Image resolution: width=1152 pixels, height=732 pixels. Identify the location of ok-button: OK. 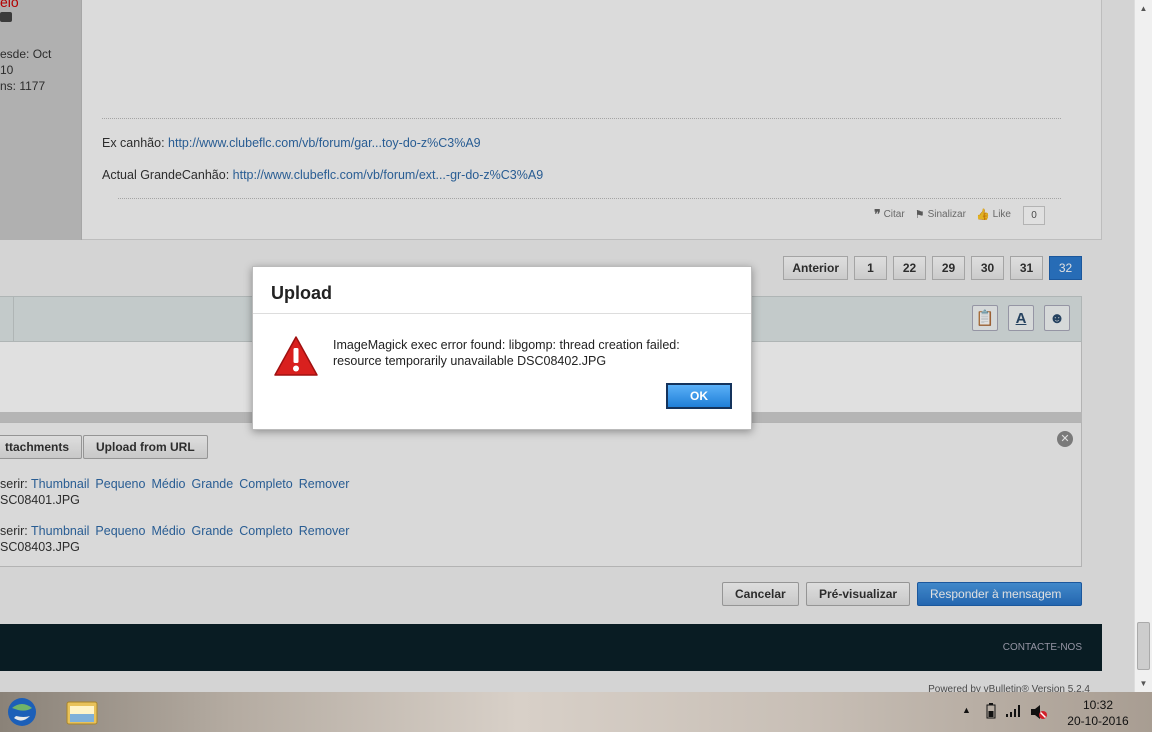
(699, 396).